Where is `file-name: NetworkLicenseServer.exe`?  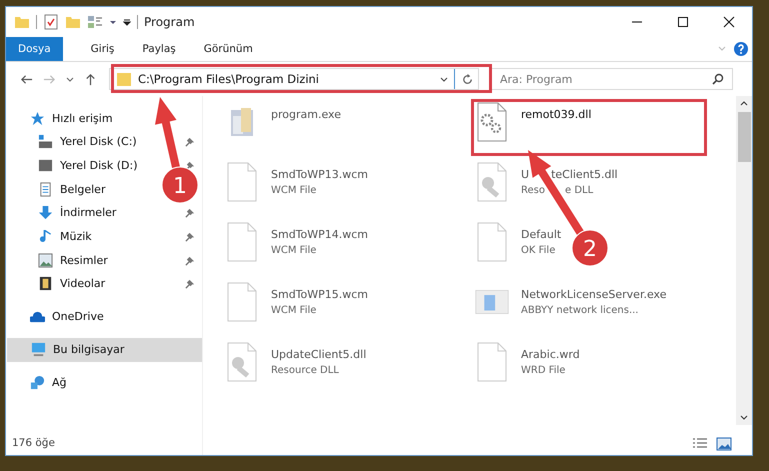 file-name: NetworkLicenseServer.exe is located at coordinates (593, 294).